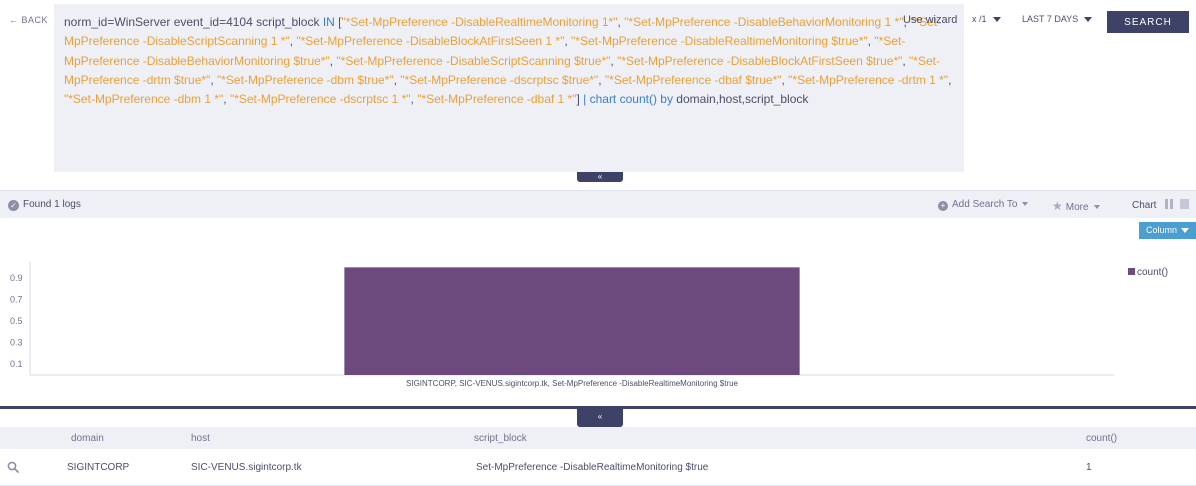 The image size is (1196, 486). What do you see at coordinates (144, 99) in the screenshot?
I see `query-token: "*Set-MpPreference -dbm 1 *"` at bounding box center [144, 99].